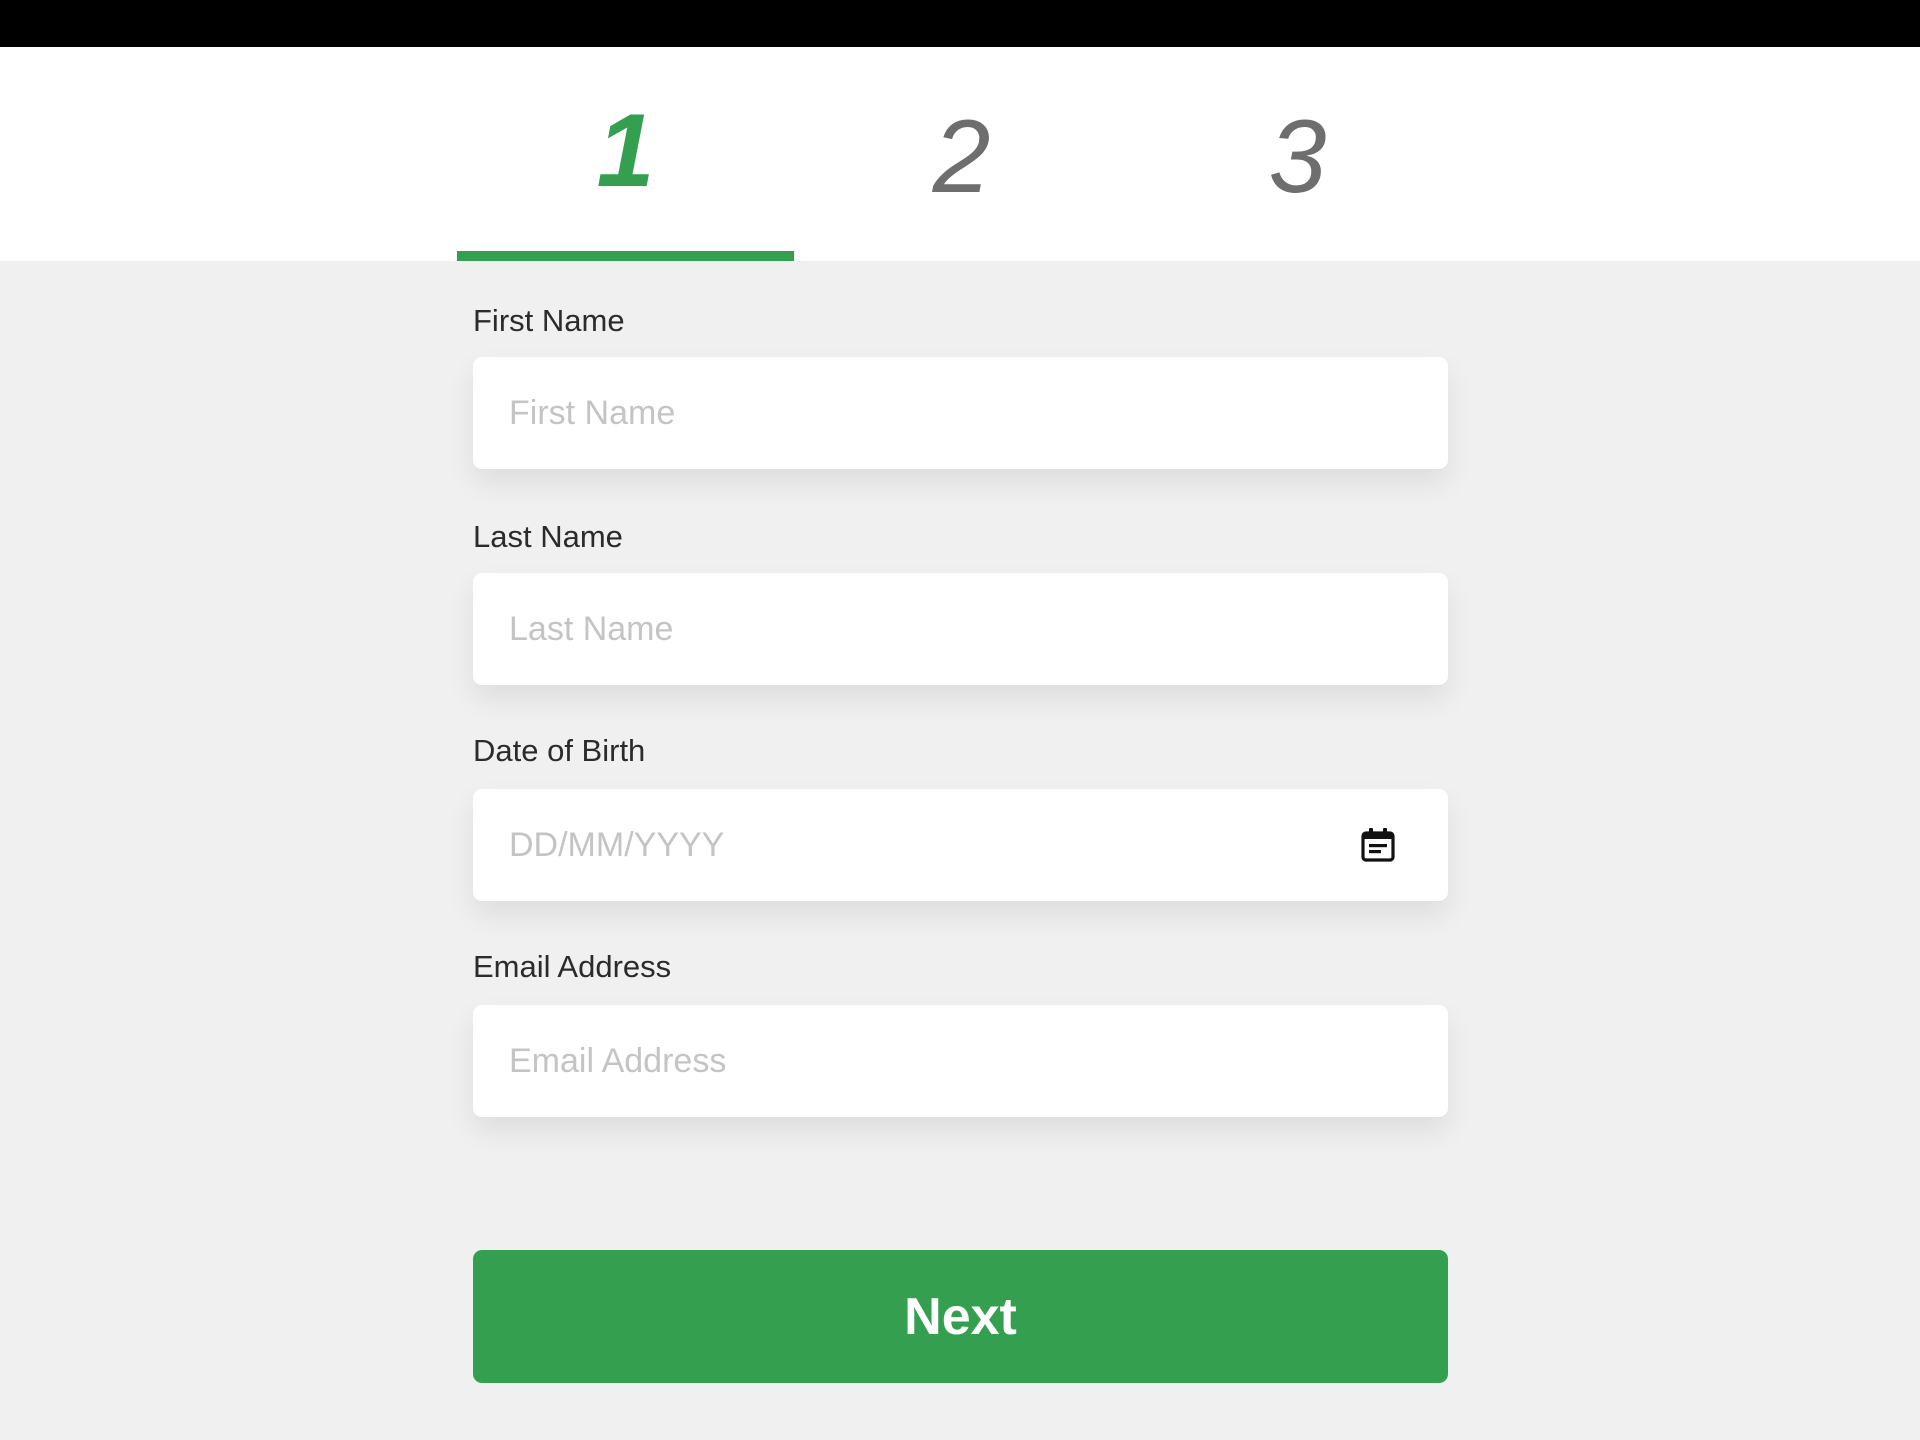 This screenshot has height=1440, width=1920. Describe the element at coordinates (559, 750) in the screenshot. I see `date-of-birth-label: Date of Birth` at that location.